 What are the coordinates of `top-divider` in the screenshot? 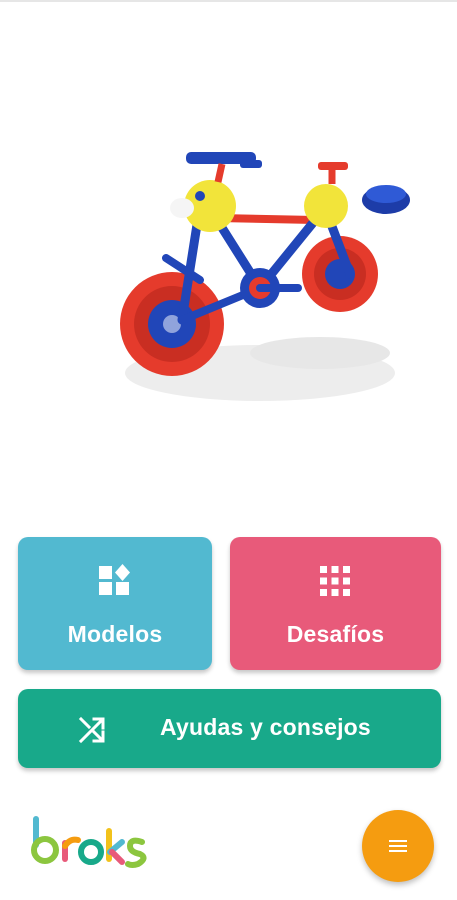 It's located at (228, 1).